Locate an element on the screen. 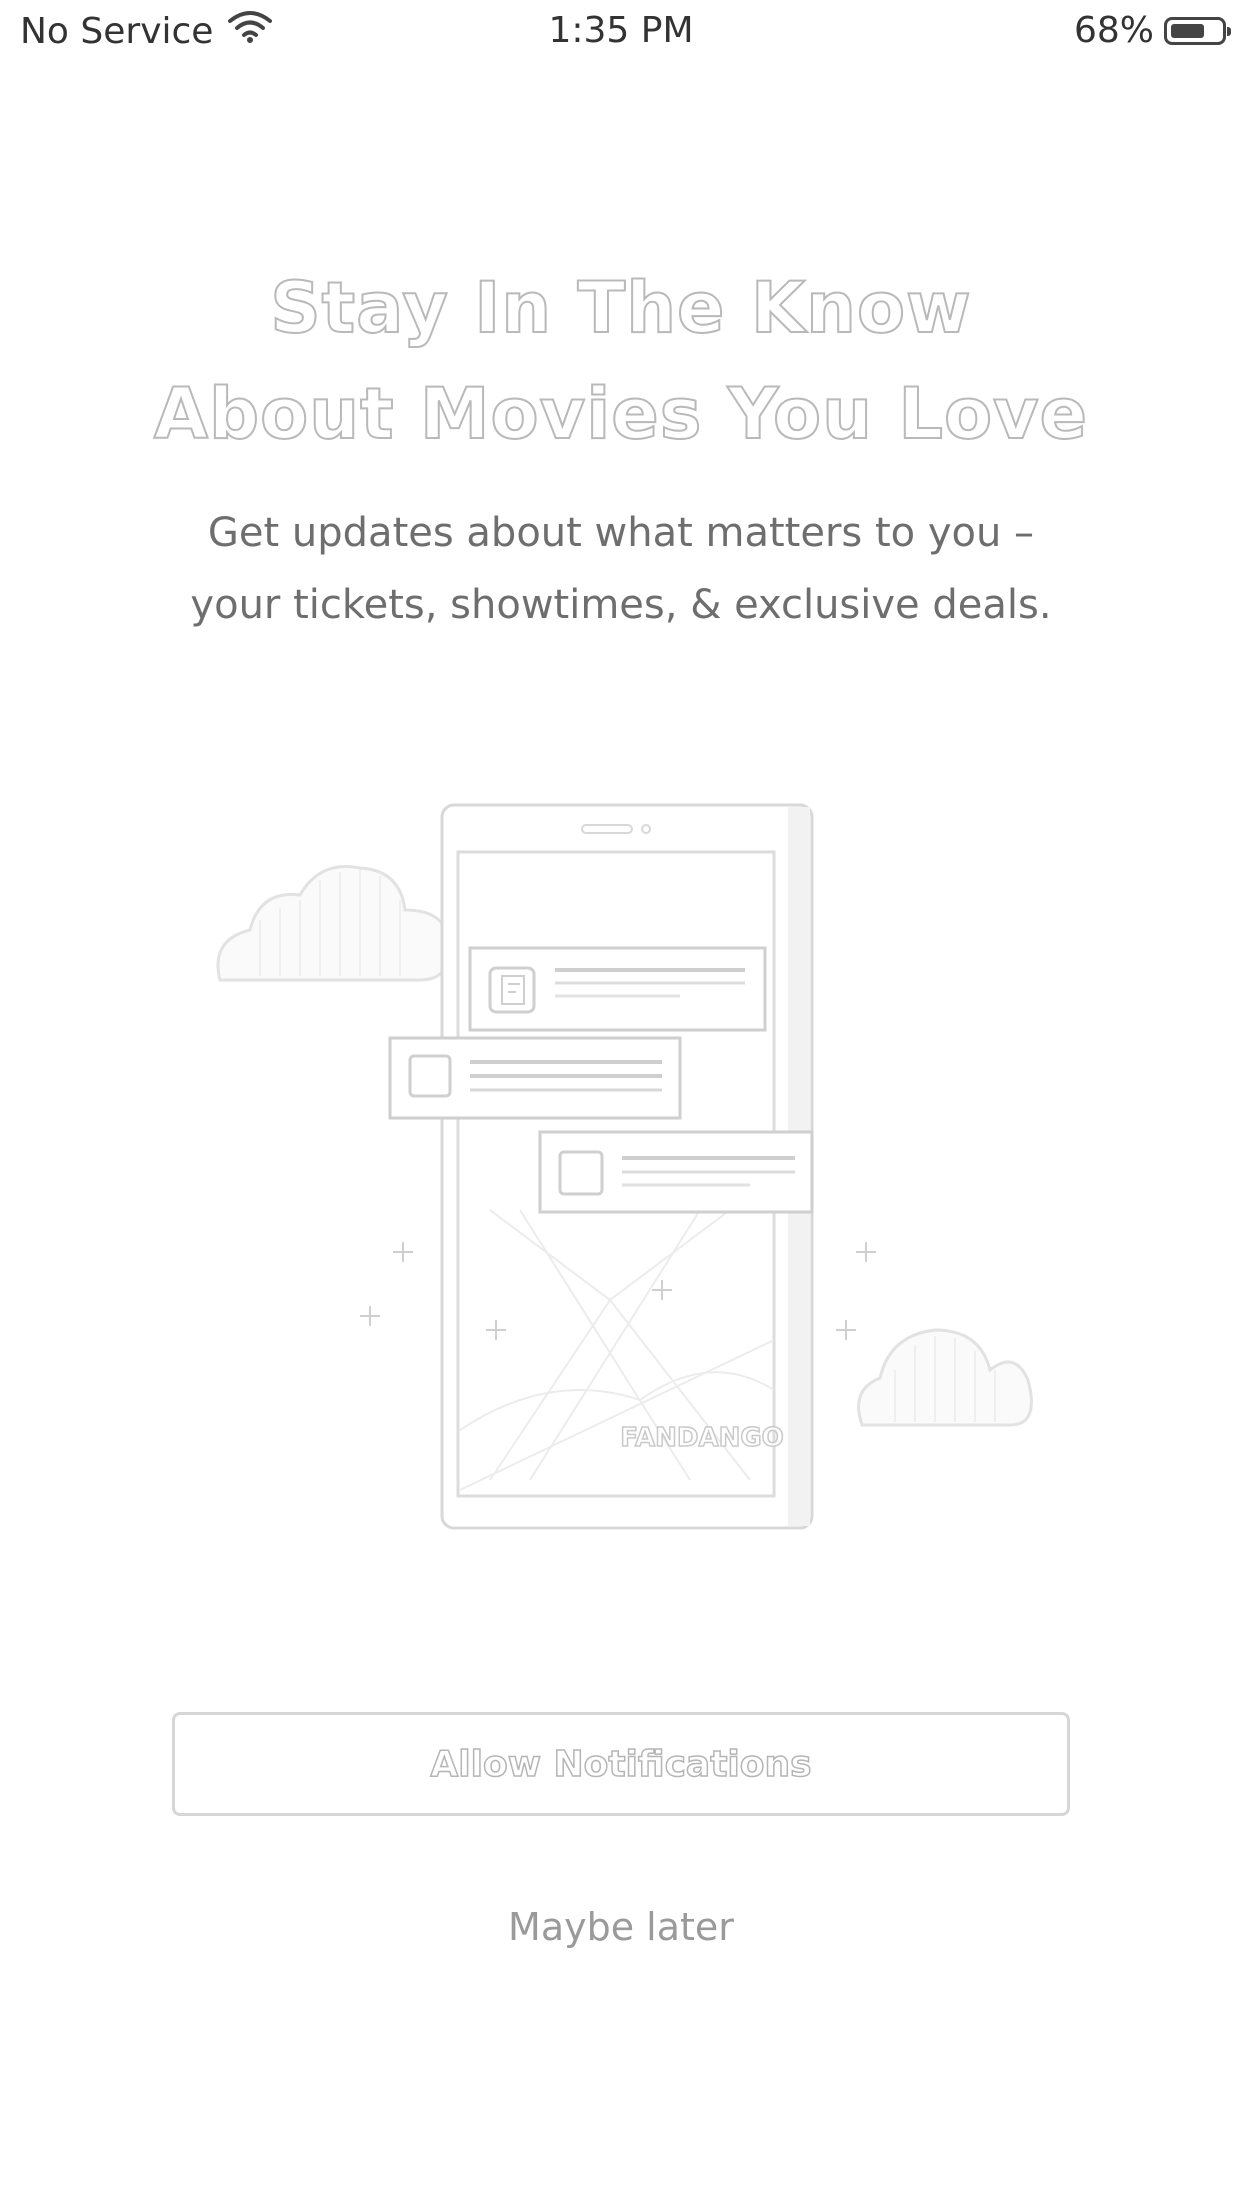 The height and width of the screenshot is (2208, 1242). battery-icon is located at coordinates (1197, 30).